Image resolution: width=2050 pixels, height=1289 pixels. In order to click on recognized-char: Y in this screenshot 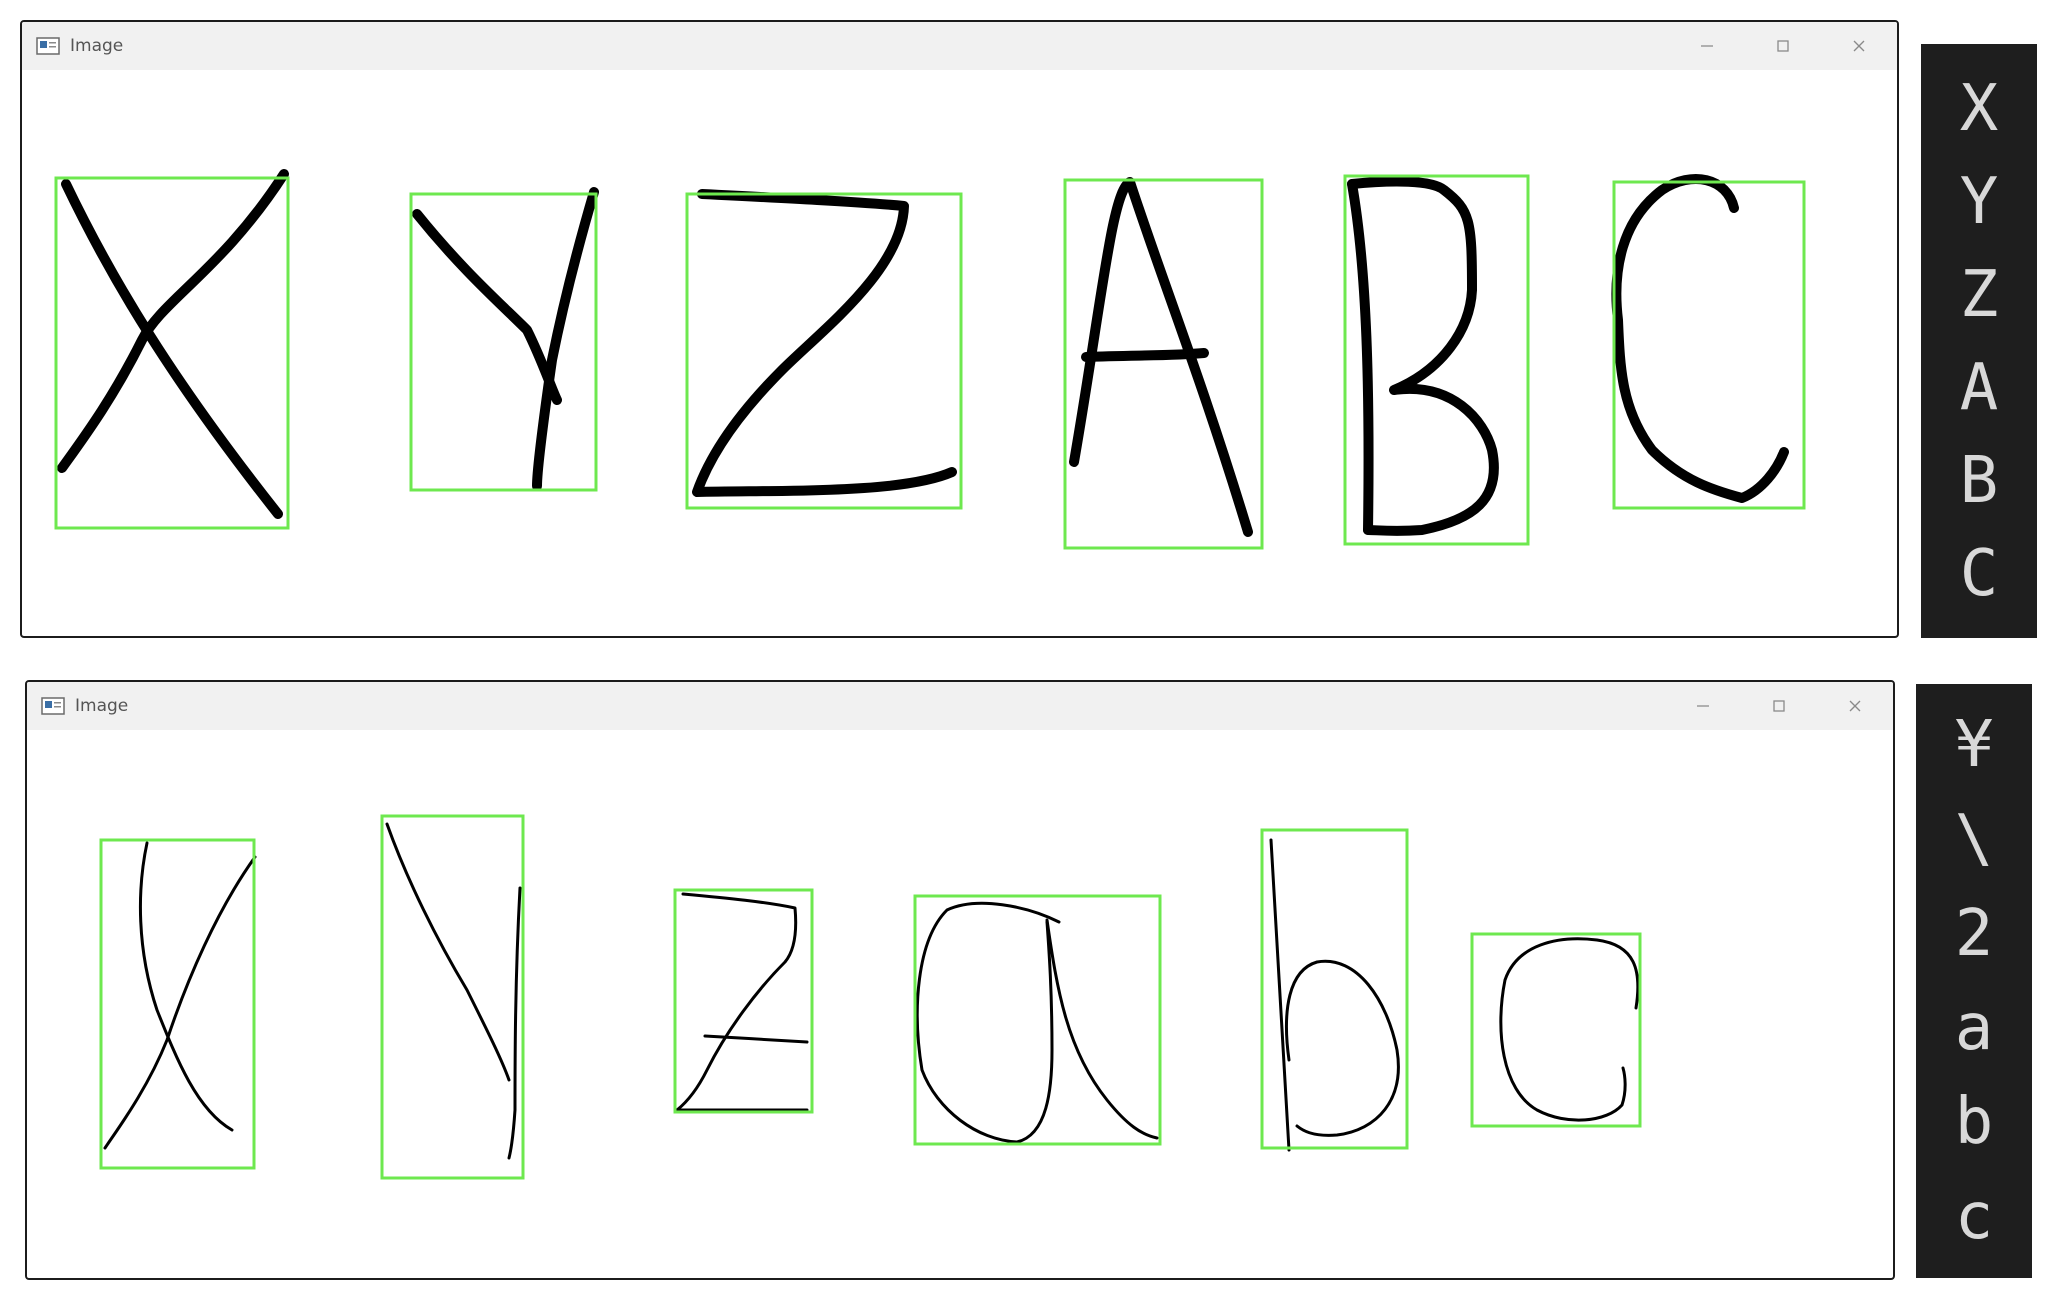, I will do `click(1979, 201)`.